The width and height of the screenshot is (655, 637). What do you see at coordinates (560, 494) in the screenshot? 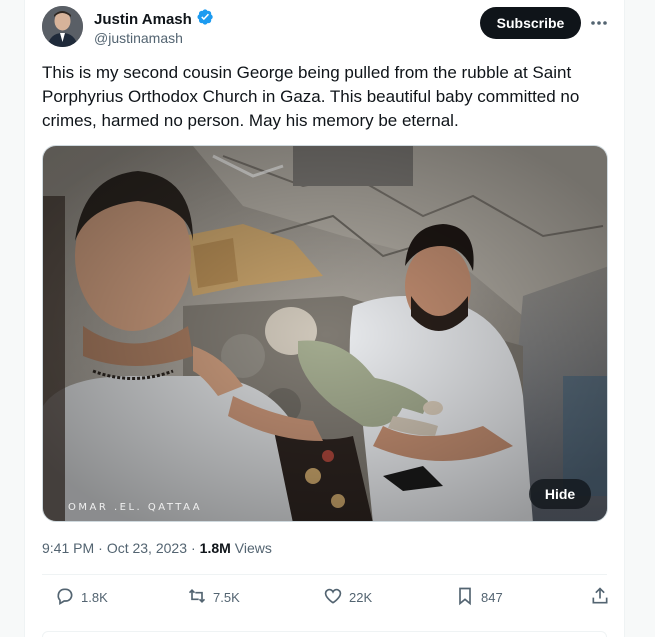
I see `hide-media-button: Hide` at bounding box center [560, 494].